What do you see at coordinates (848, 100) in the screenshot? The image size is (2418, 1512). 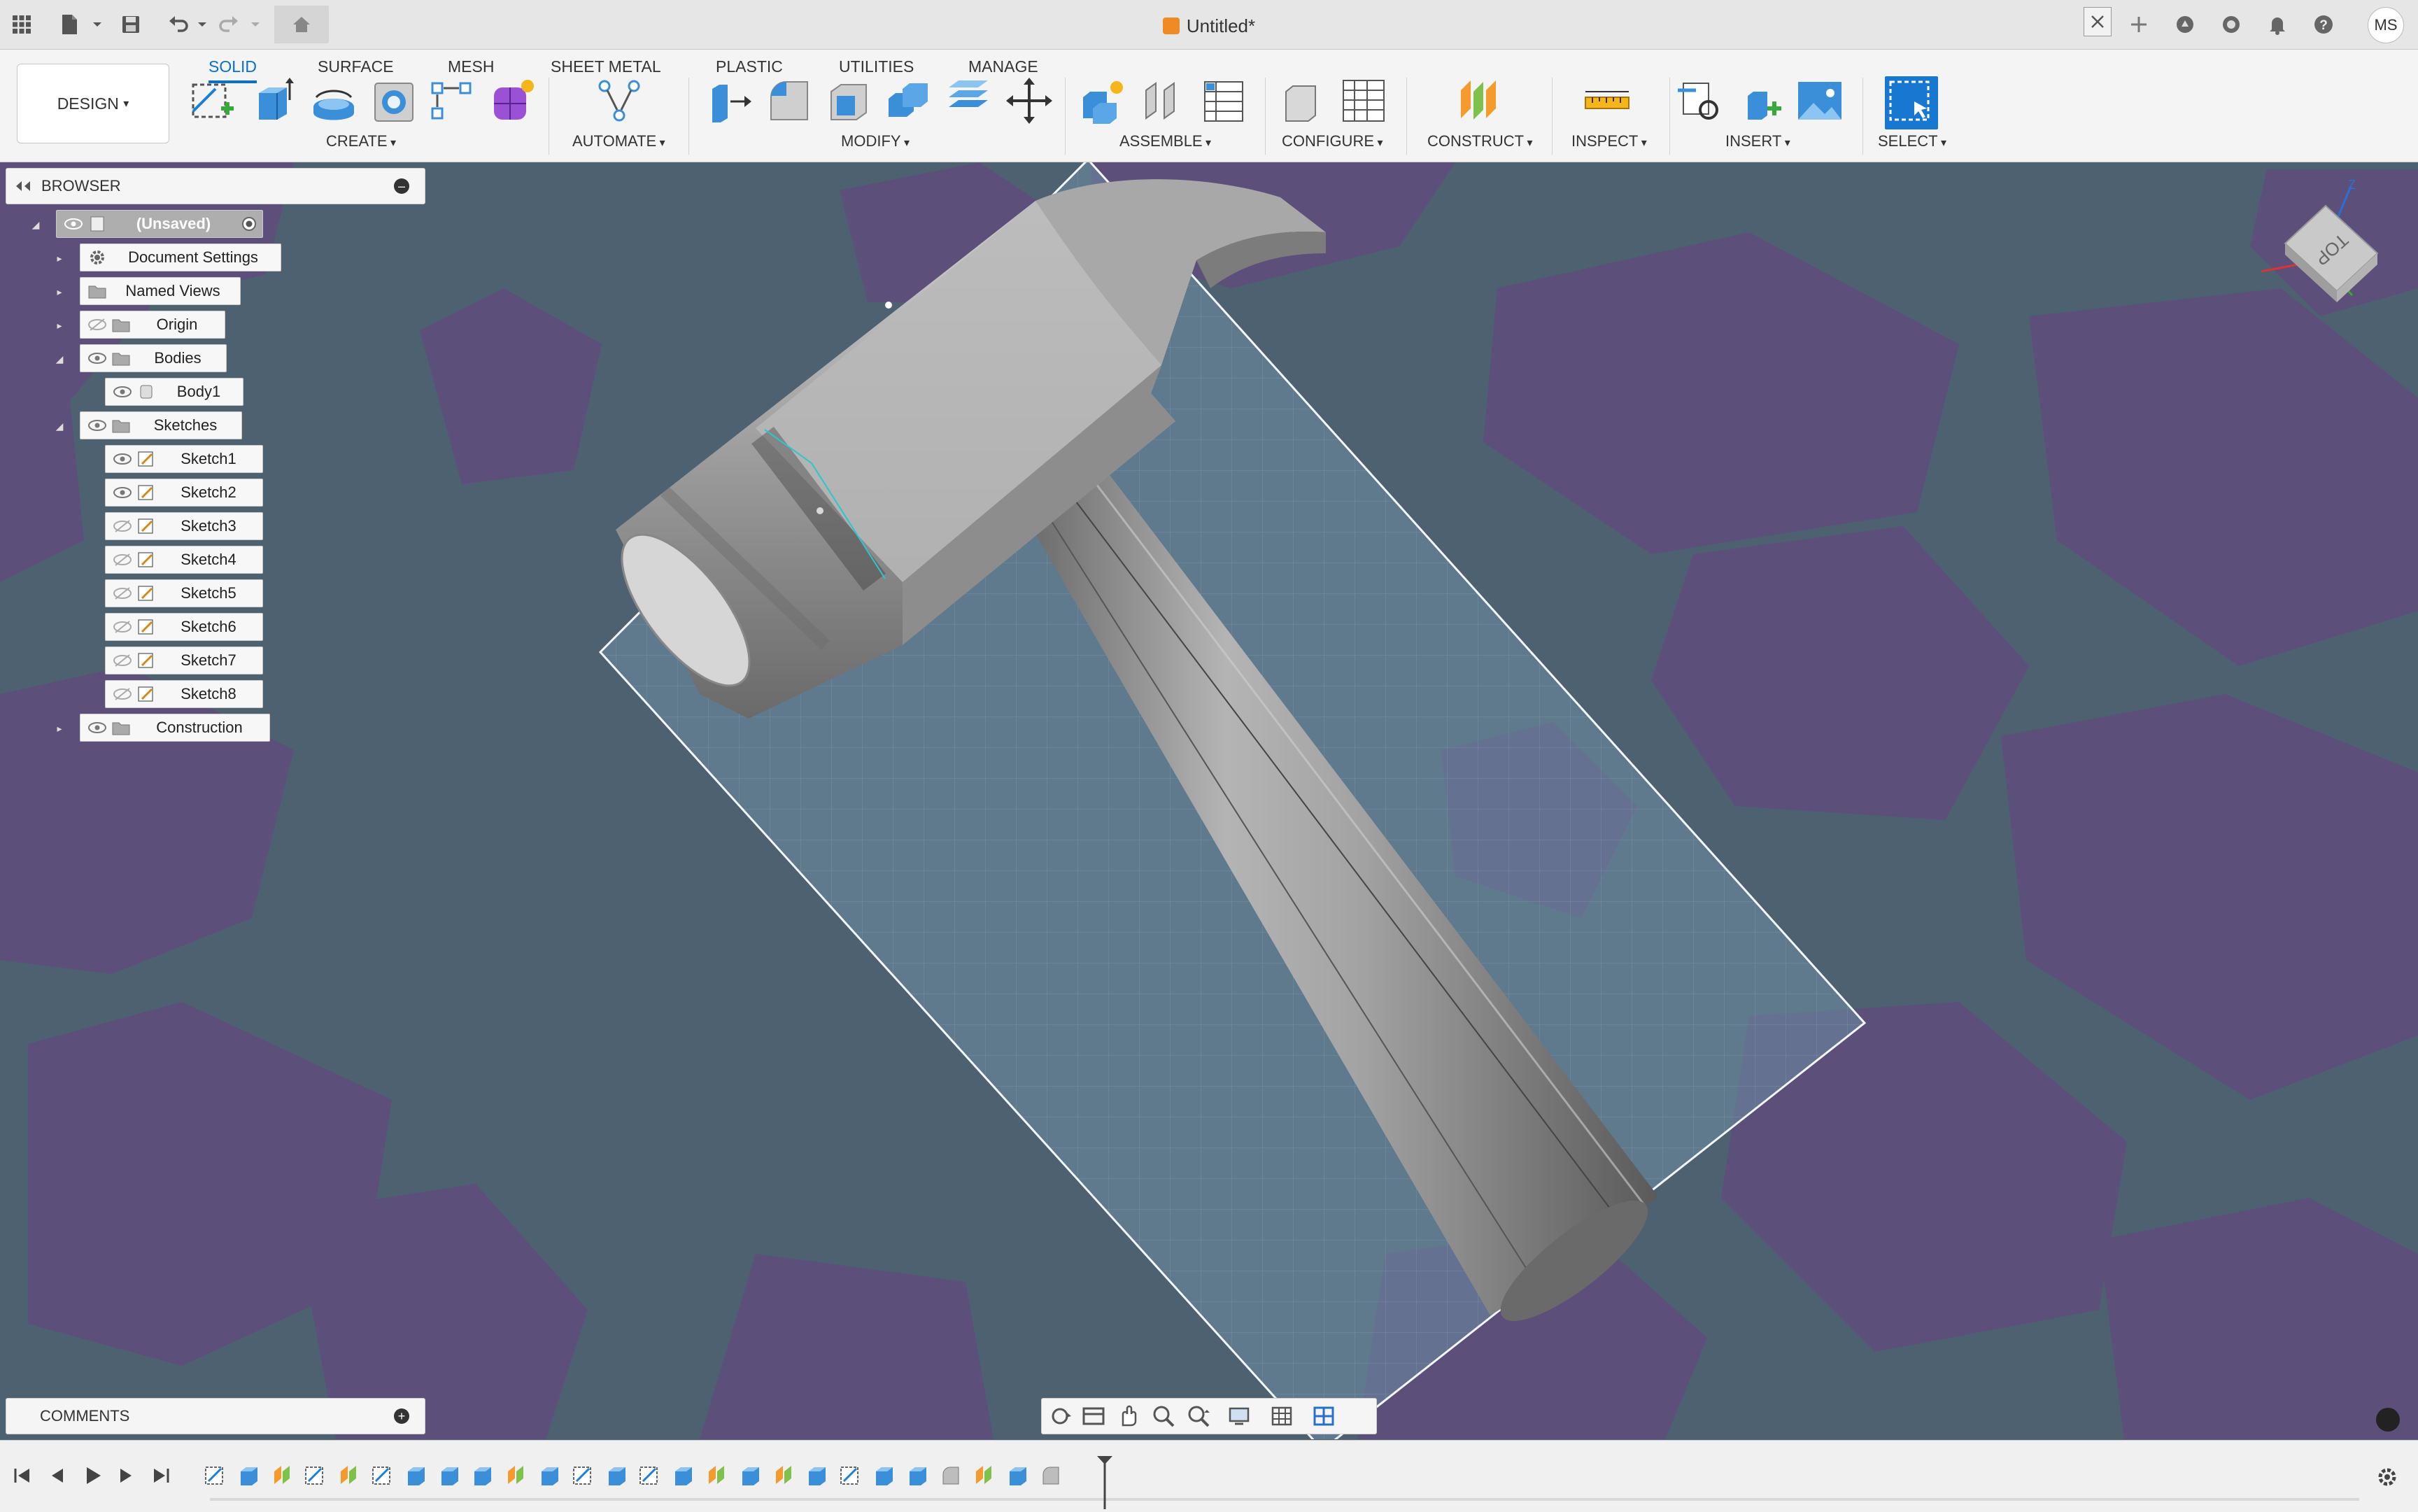 I see `shell-icon` at bounding box center [848, 100].